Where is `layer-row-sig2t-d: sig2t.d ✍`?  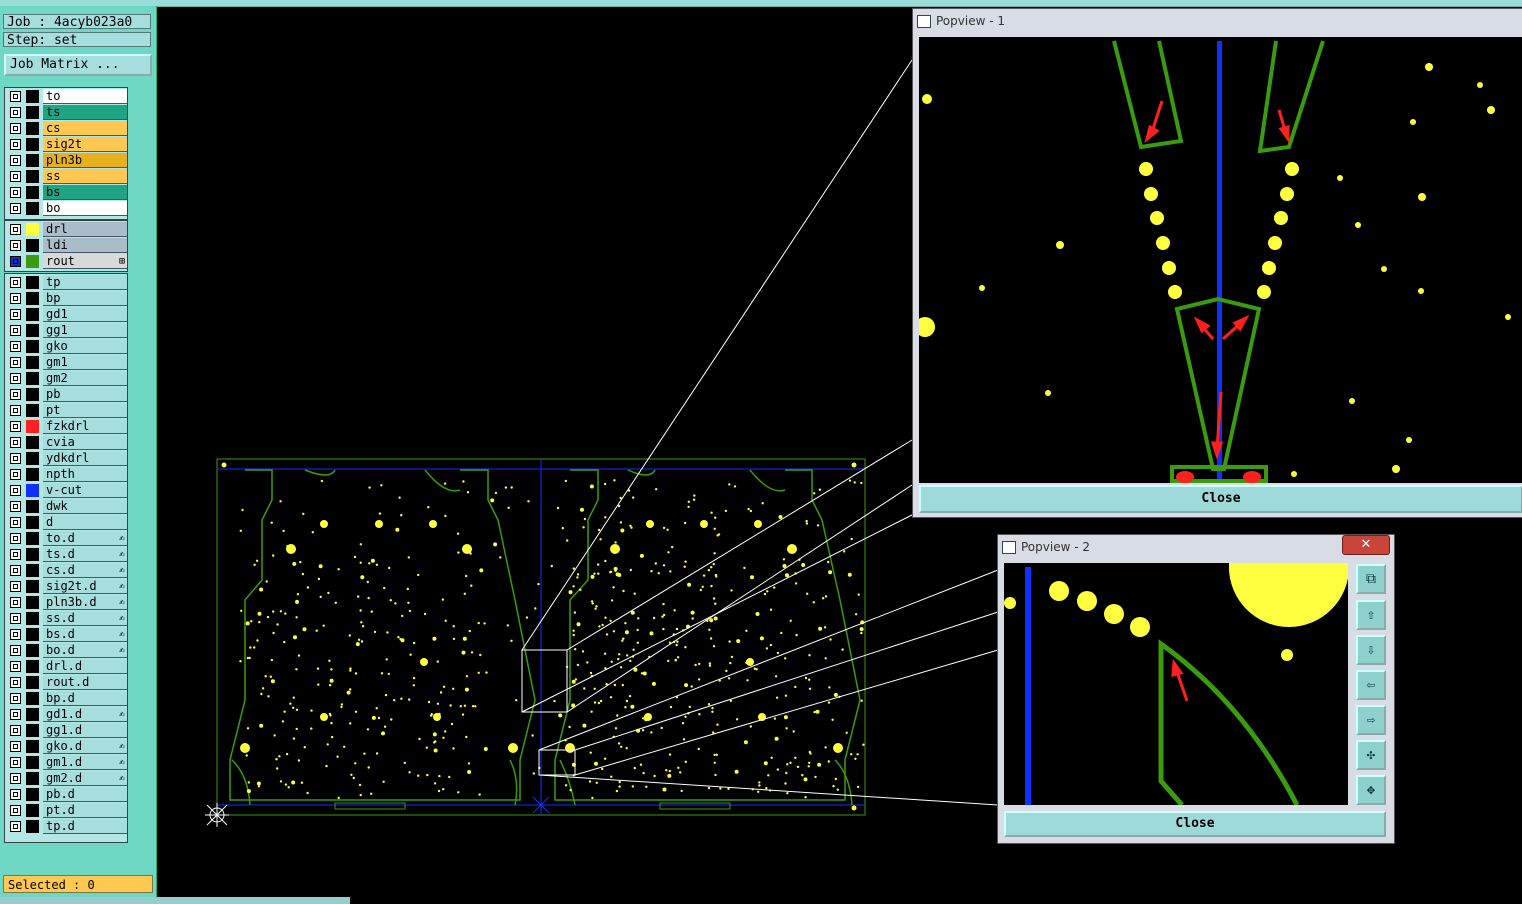 layer-row-sig2t-d: sig2t.d ✍ is located at coordinates (66, 586).